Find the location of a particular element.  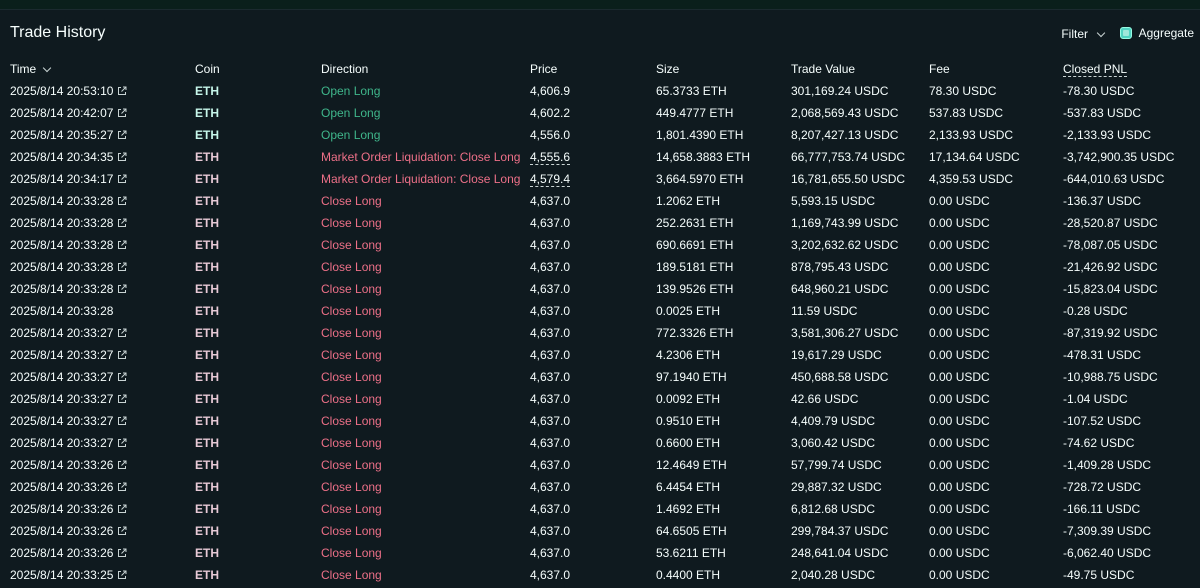

cell-trade-value: 6,812.68 USDC is located at coordinates (833, 509).